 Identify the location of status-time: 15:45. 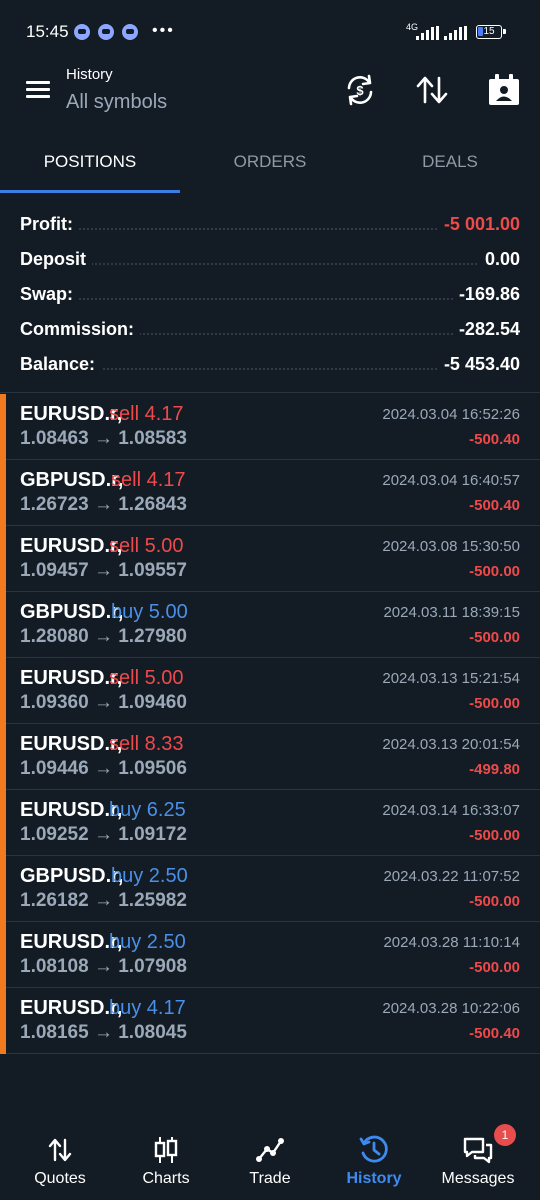
(47, 31).